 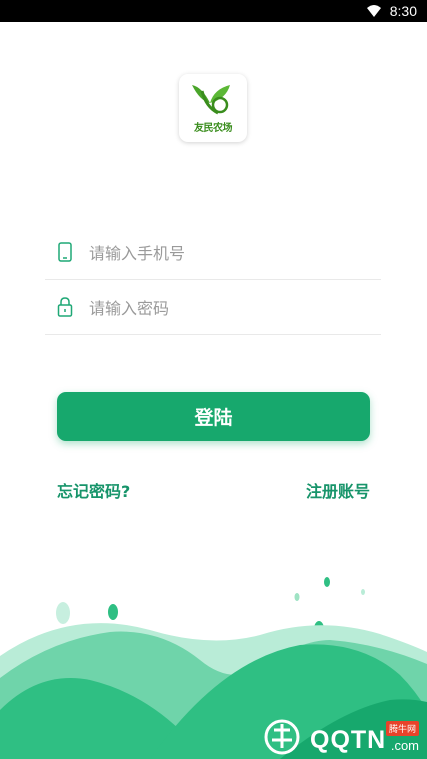 What do you see at coordinates (374, 11) in the screenshot?
I see `wifi-icon` at bounding box center [374, 11].